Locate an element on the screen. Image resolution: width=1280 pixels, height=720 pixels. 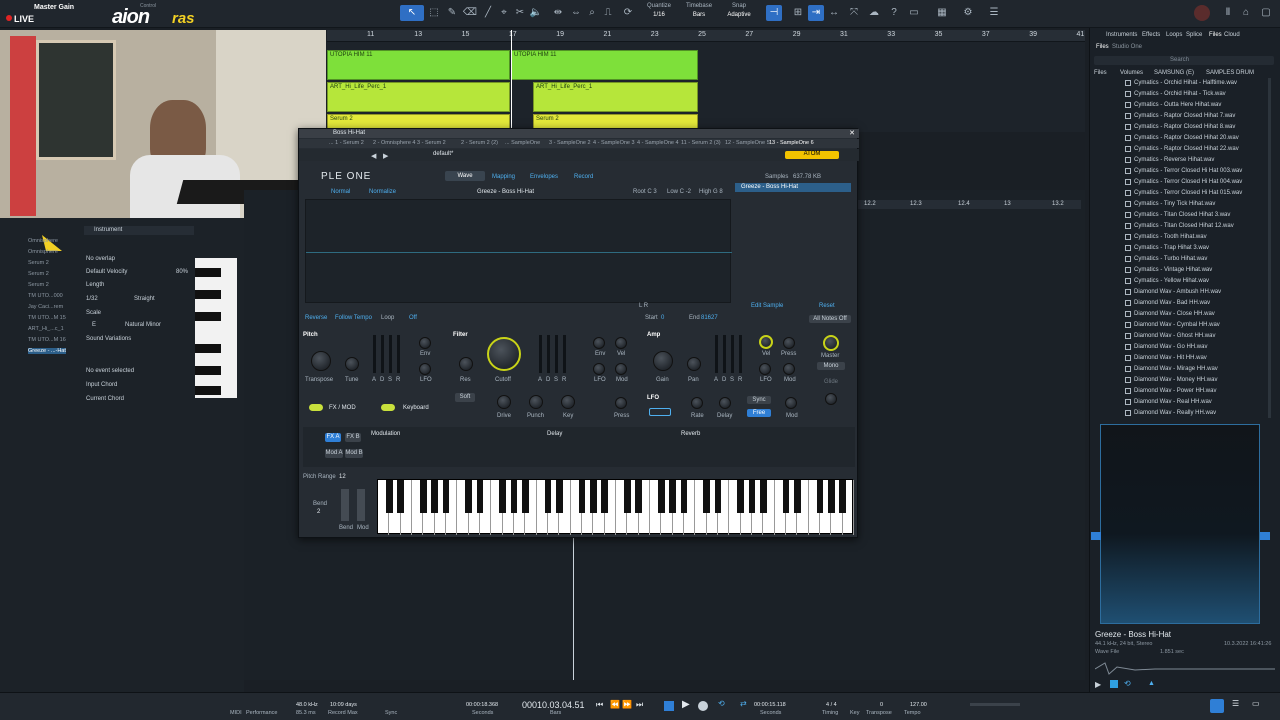
plugin-keyboard is located at coordinates (615, 507).